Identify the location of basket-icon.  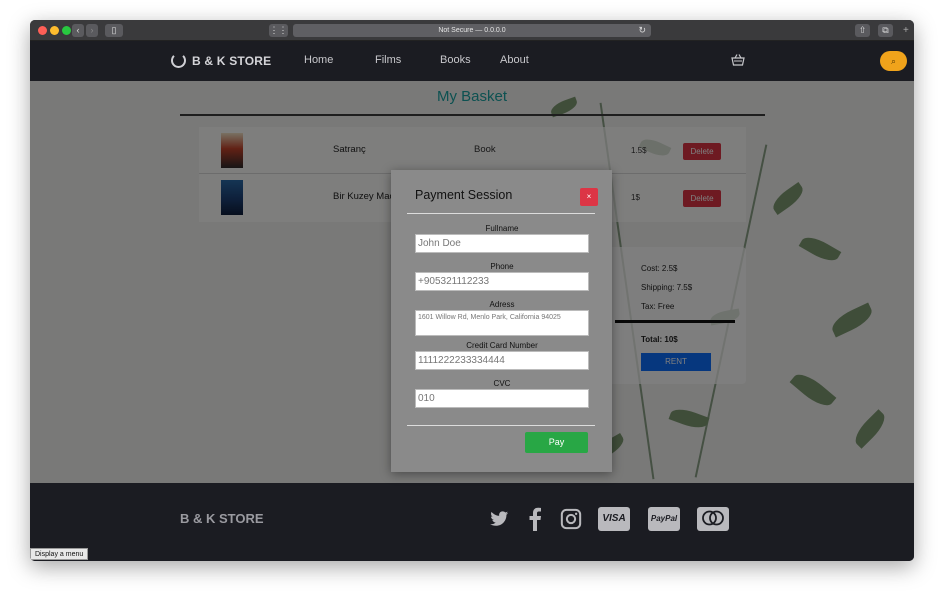
(738, 60).